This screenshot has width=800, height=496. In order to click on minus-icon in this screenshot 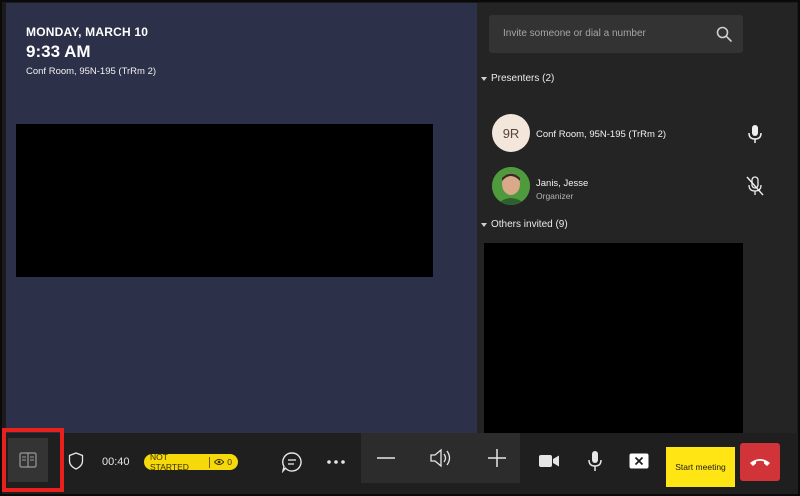, I will do `click(386, 458)`.